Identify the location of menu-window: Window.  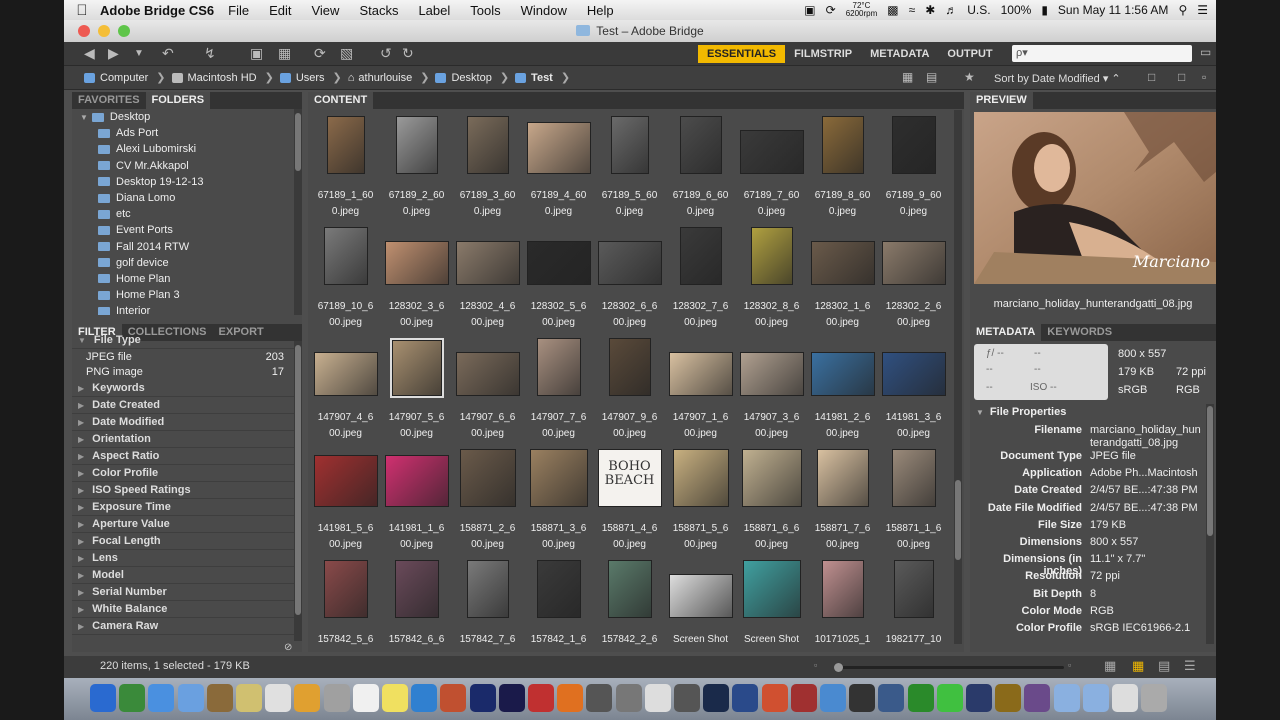
(544, 10).